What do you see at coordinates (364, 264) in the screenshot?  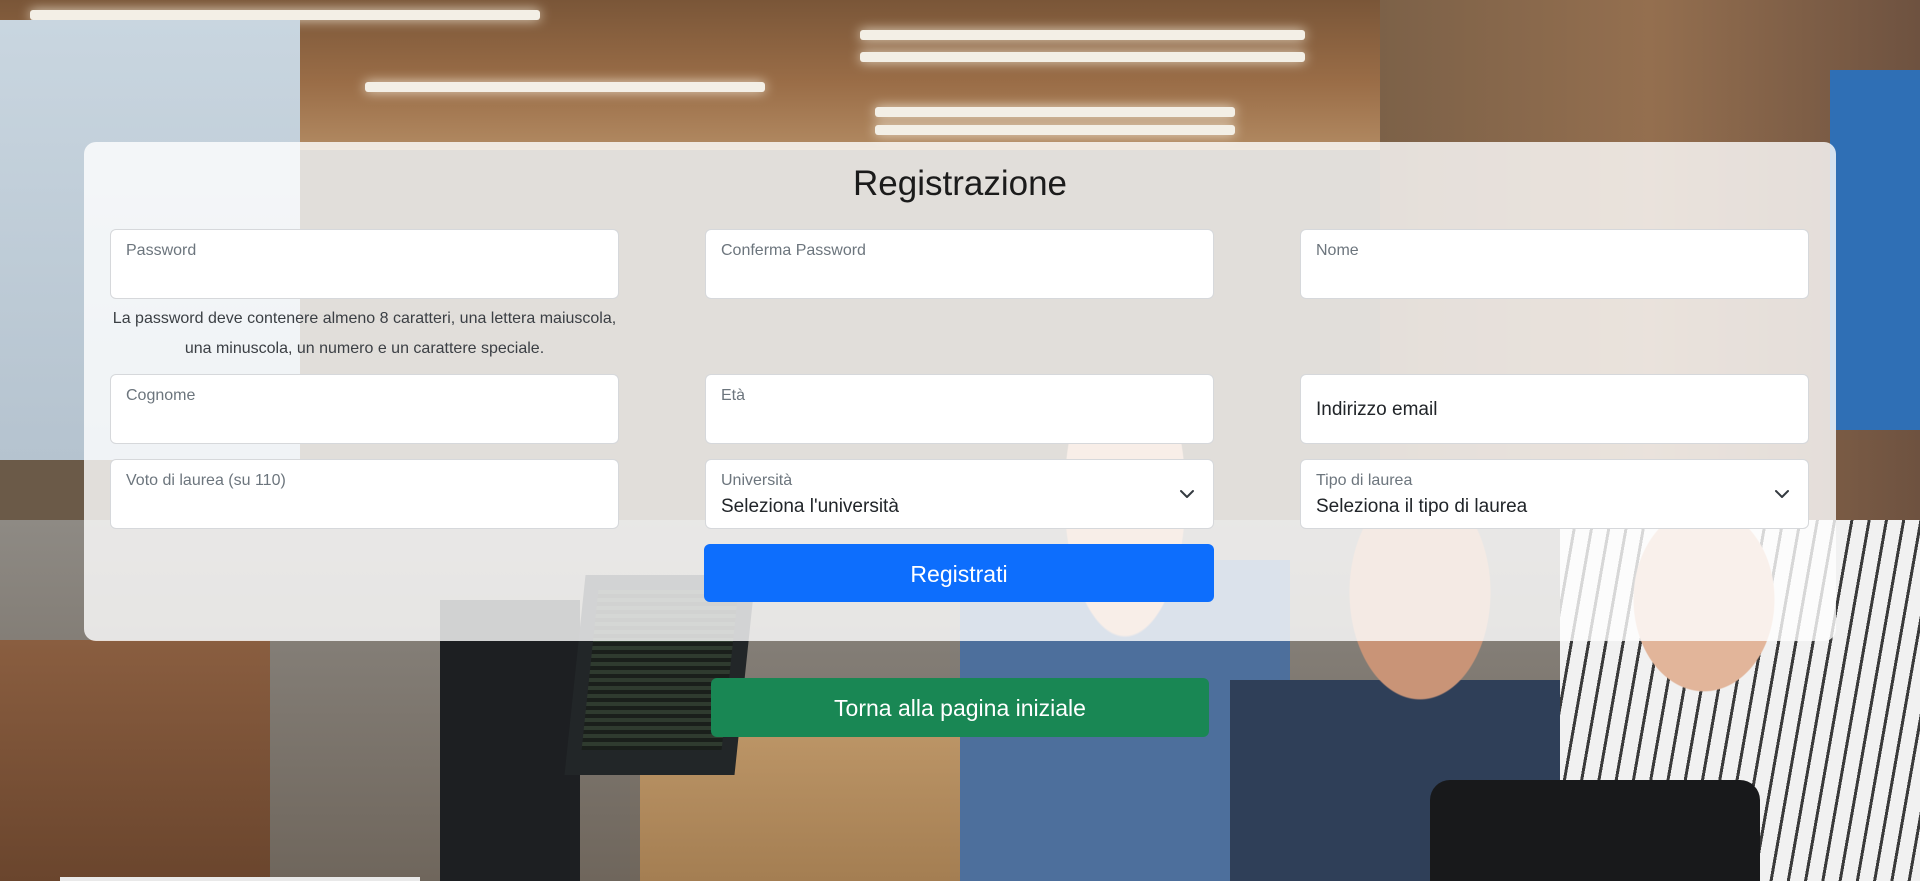 I see `password-field: Password` at bounding box center [364, 264].